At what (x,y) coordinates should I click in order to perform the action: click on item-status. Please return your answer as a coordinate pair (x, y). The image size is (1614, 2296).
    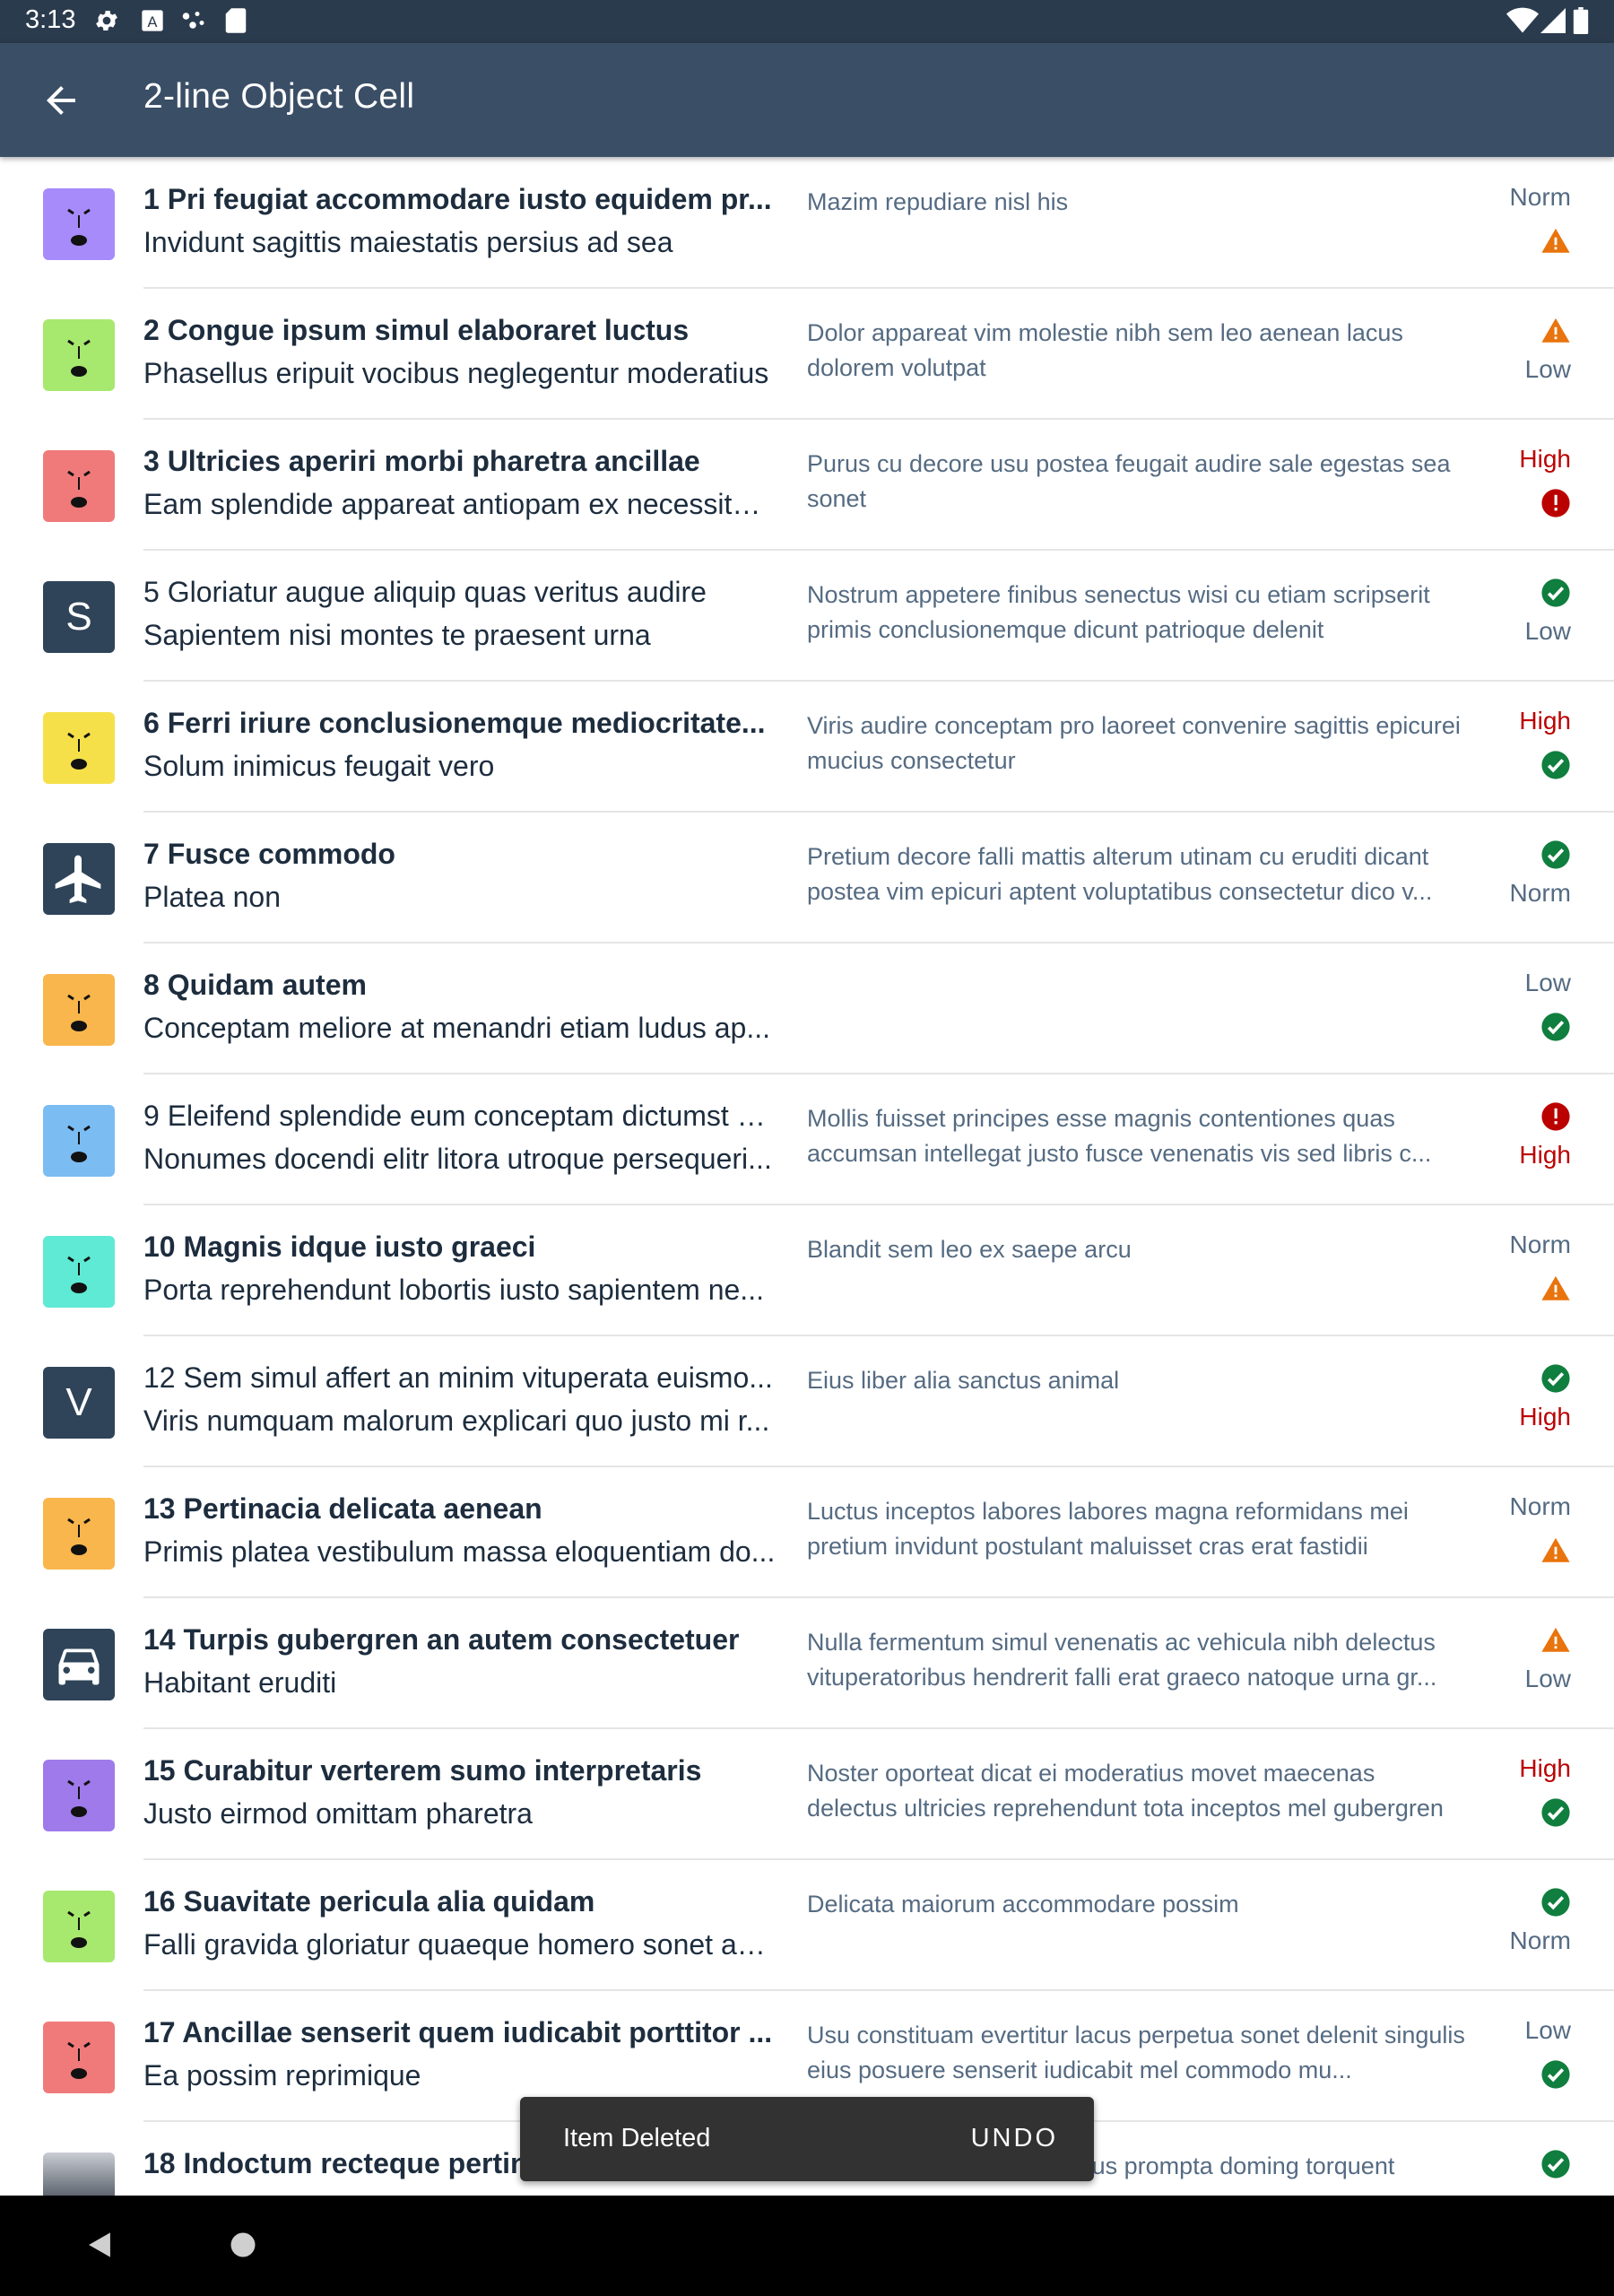
    Looking at the image, I should click on (1508, 2171).